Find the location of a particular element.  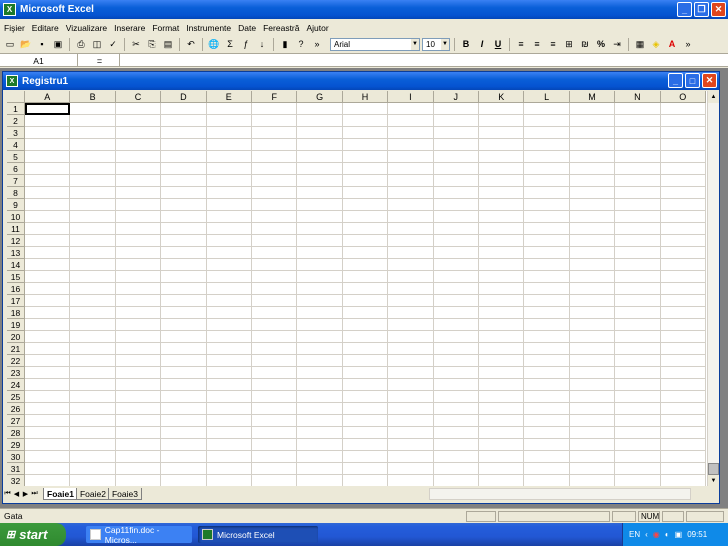

percent-icon: % is located at coordinates (601, 44).